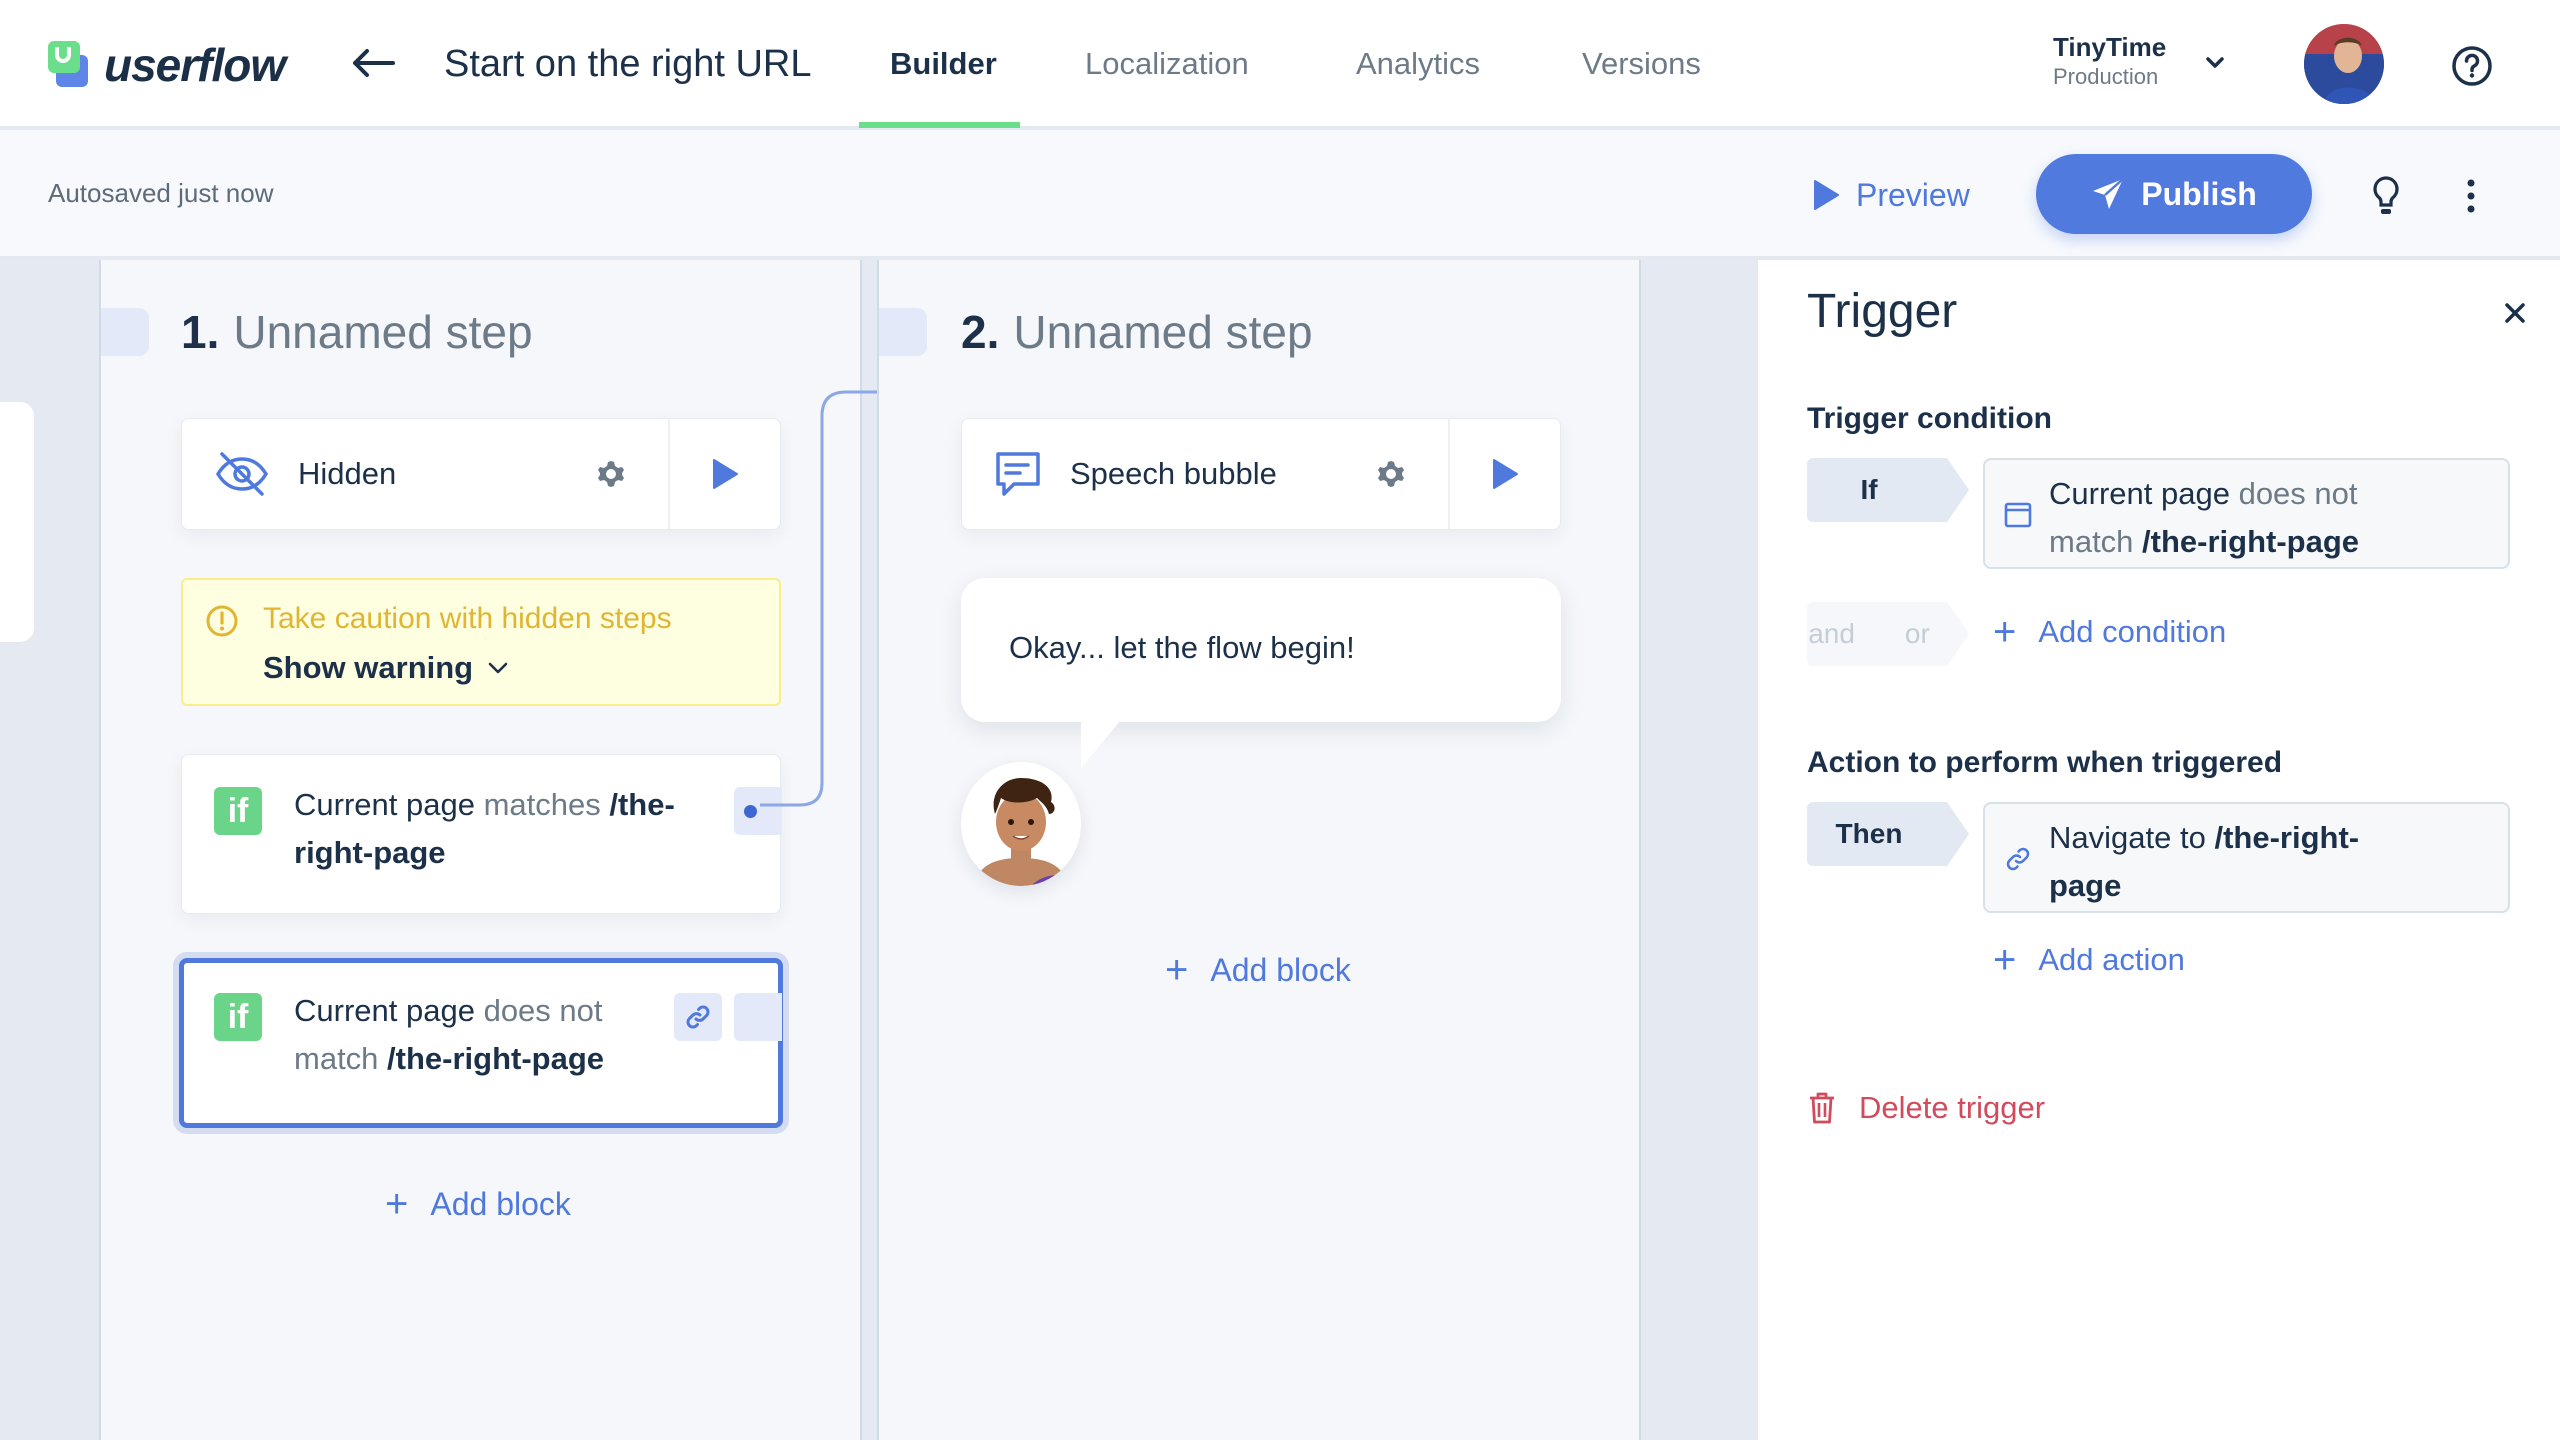  Describe the element at coordinates (1641, 64) in the screenshot. I see `tab-versions: Versions` at that location.